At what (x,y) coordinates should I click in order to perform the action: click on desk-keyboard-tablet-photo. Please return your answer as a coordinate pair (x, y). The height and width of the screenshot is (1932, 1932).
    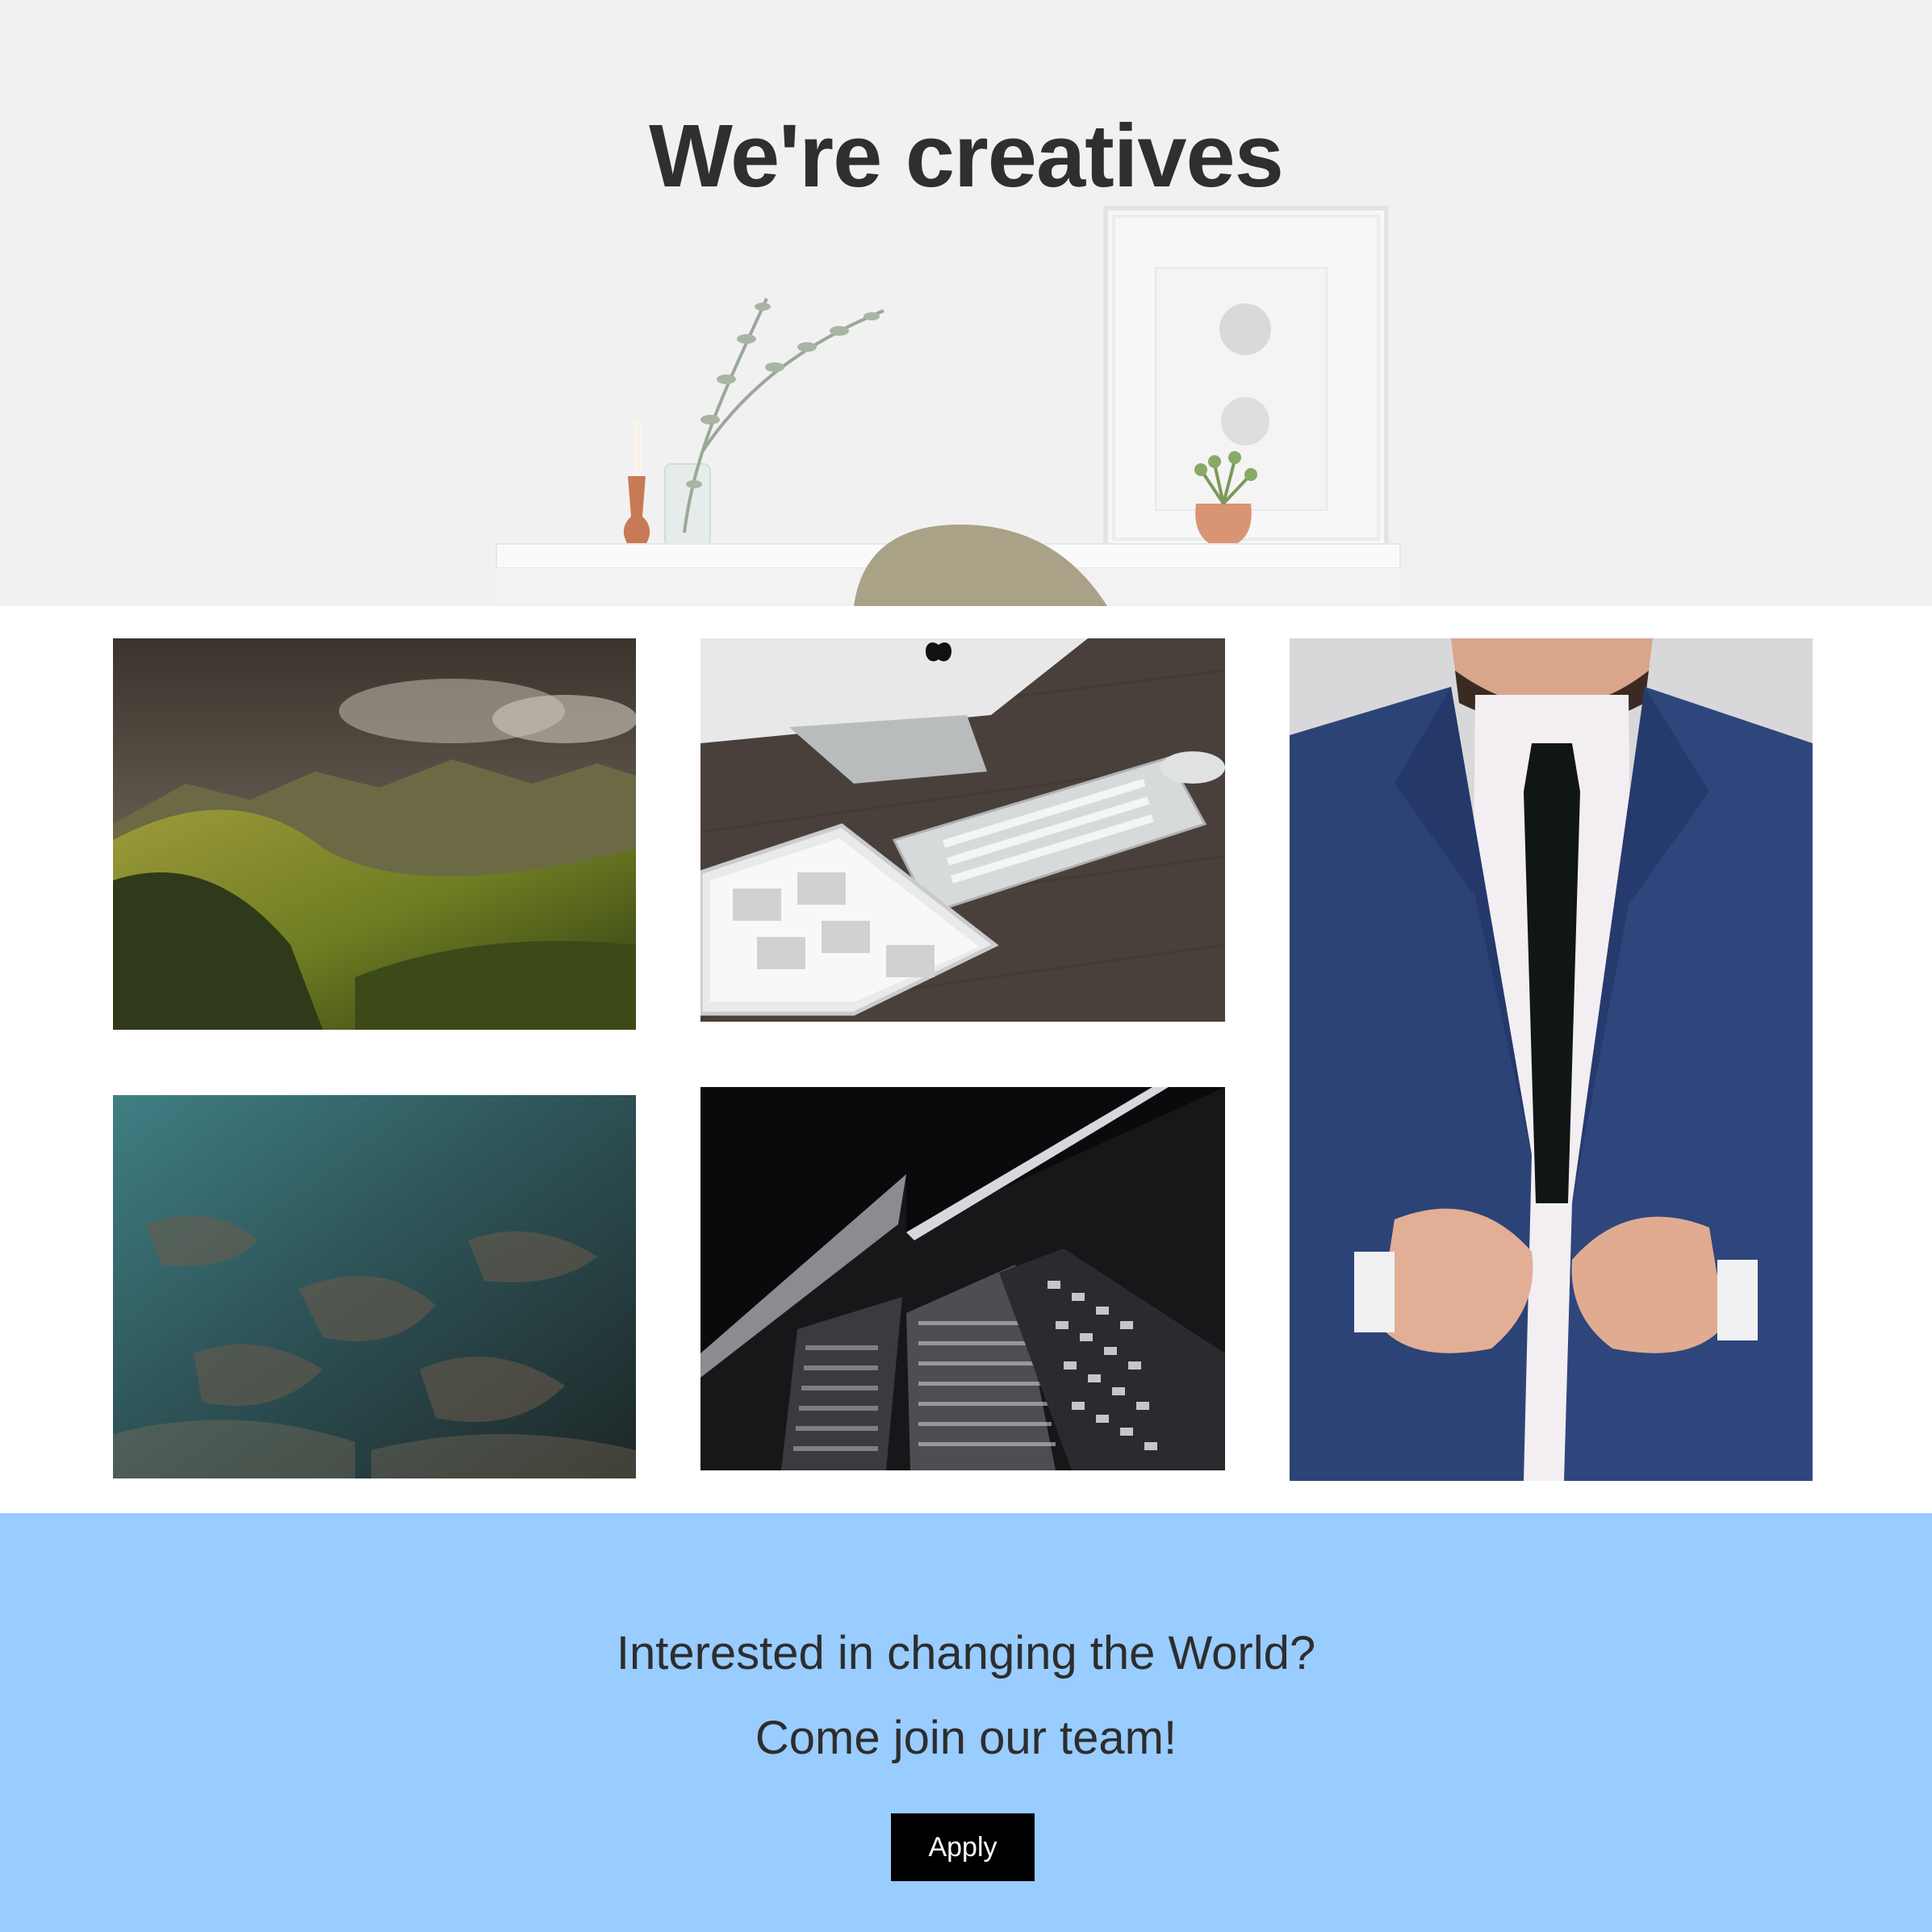
    Looking at the image, I should click on (962, 830).